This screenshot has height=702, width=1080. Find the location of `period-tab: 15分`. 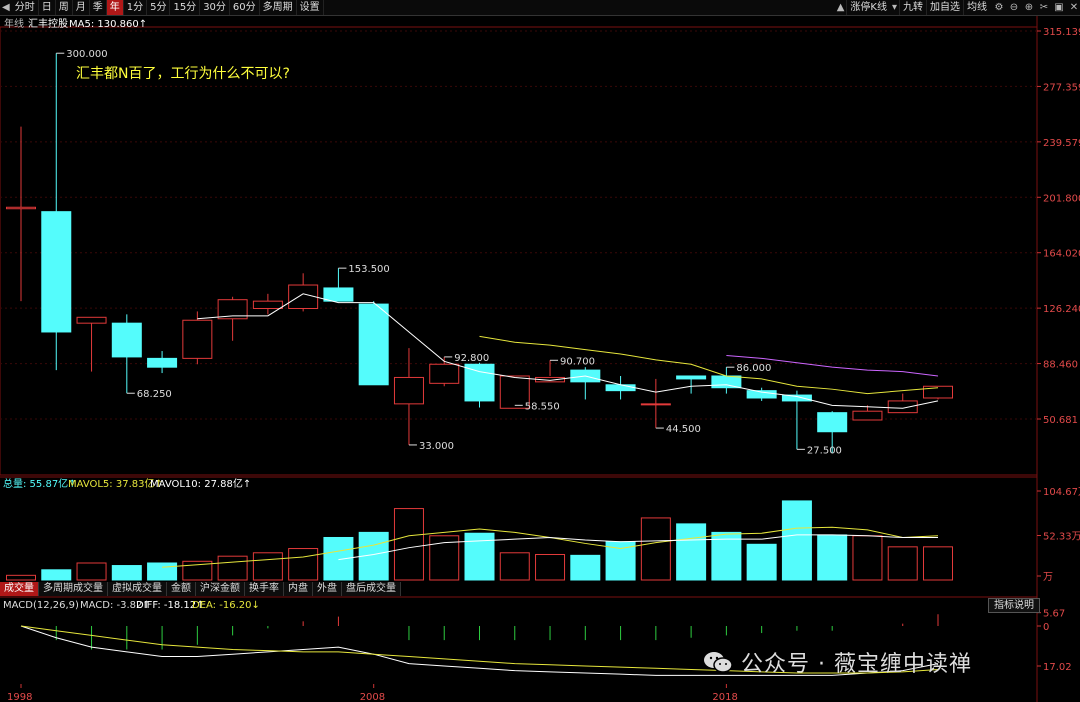

period-tab: 15分 is located at coordinates (185, 7).